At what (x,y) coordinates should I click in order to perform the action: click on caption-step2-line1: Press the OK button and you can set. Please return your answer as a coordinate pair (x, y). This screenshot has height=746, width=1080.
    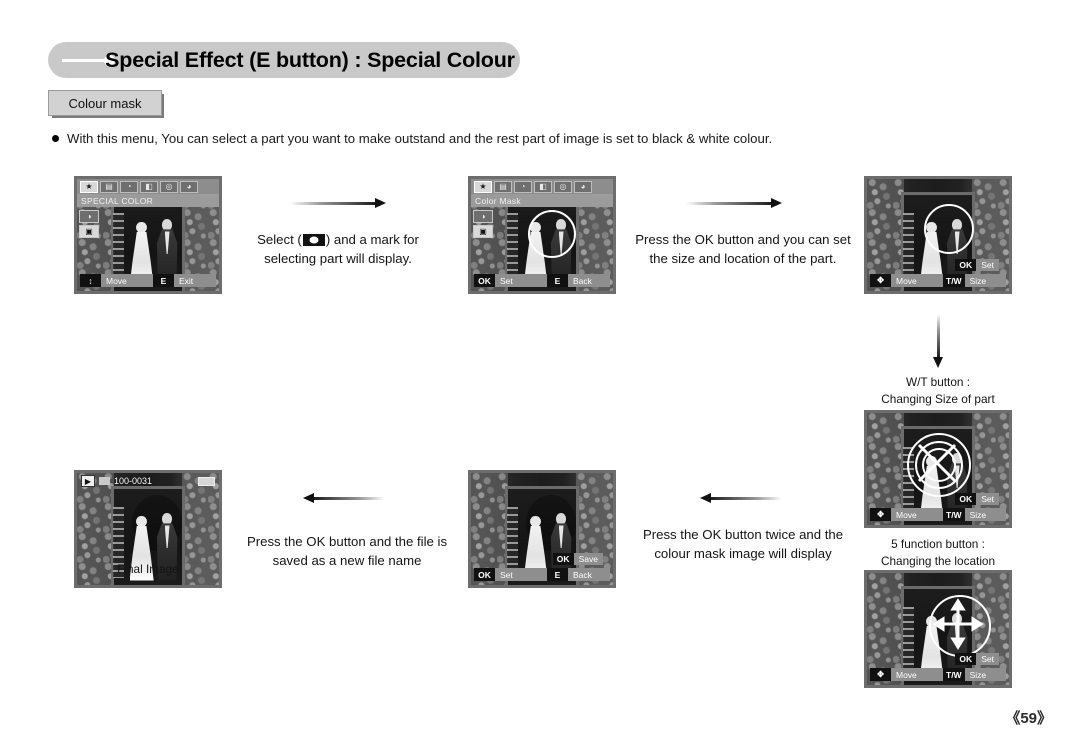
    Looking at the image, I should click on (743, 239).